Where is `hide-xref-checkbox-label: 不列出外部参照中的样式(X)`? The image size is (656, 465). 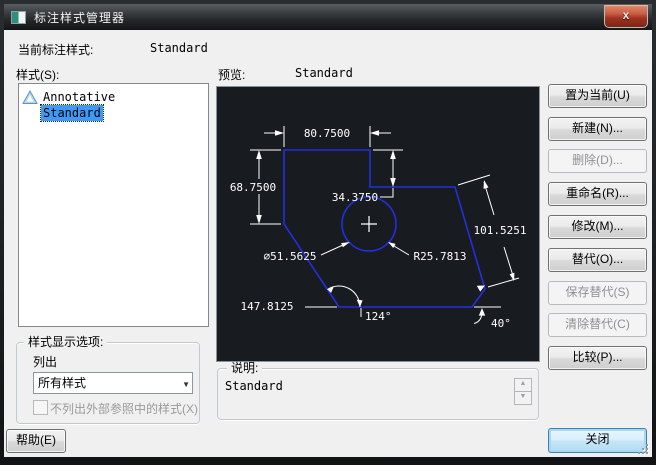
hide-xref-checkbox-label: 不列出外部参照中的样式(X) is located at coordinates (124, 409).